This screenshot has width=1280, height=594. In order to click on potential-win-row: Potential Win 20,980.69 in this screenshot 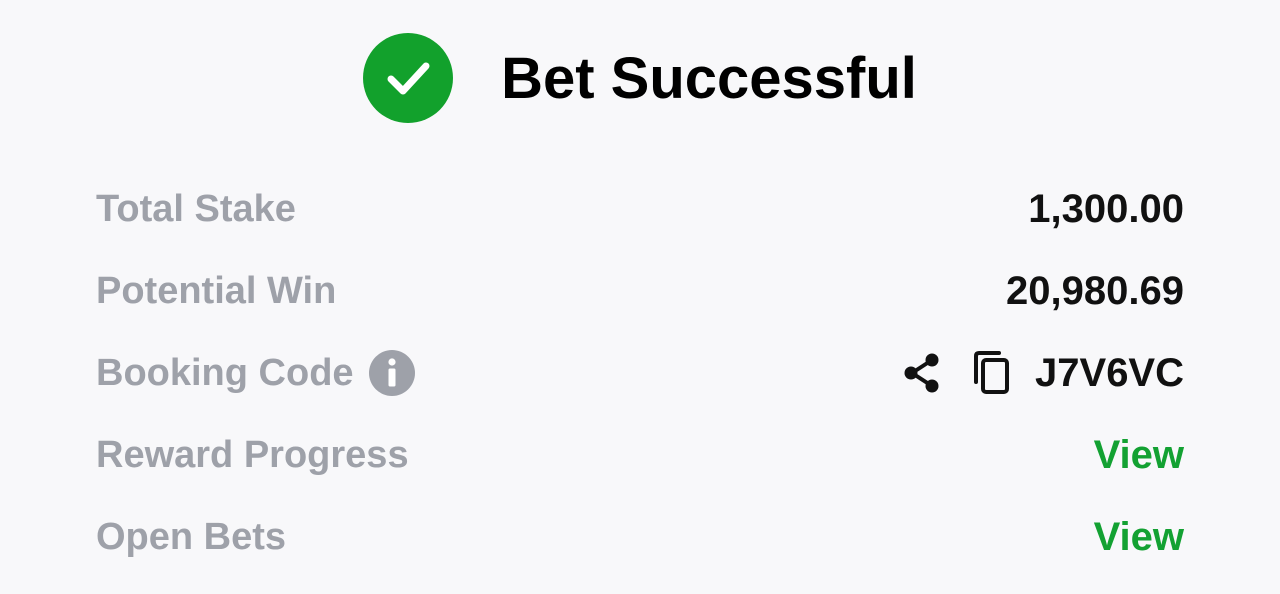, I will do `click(640, 291)`.